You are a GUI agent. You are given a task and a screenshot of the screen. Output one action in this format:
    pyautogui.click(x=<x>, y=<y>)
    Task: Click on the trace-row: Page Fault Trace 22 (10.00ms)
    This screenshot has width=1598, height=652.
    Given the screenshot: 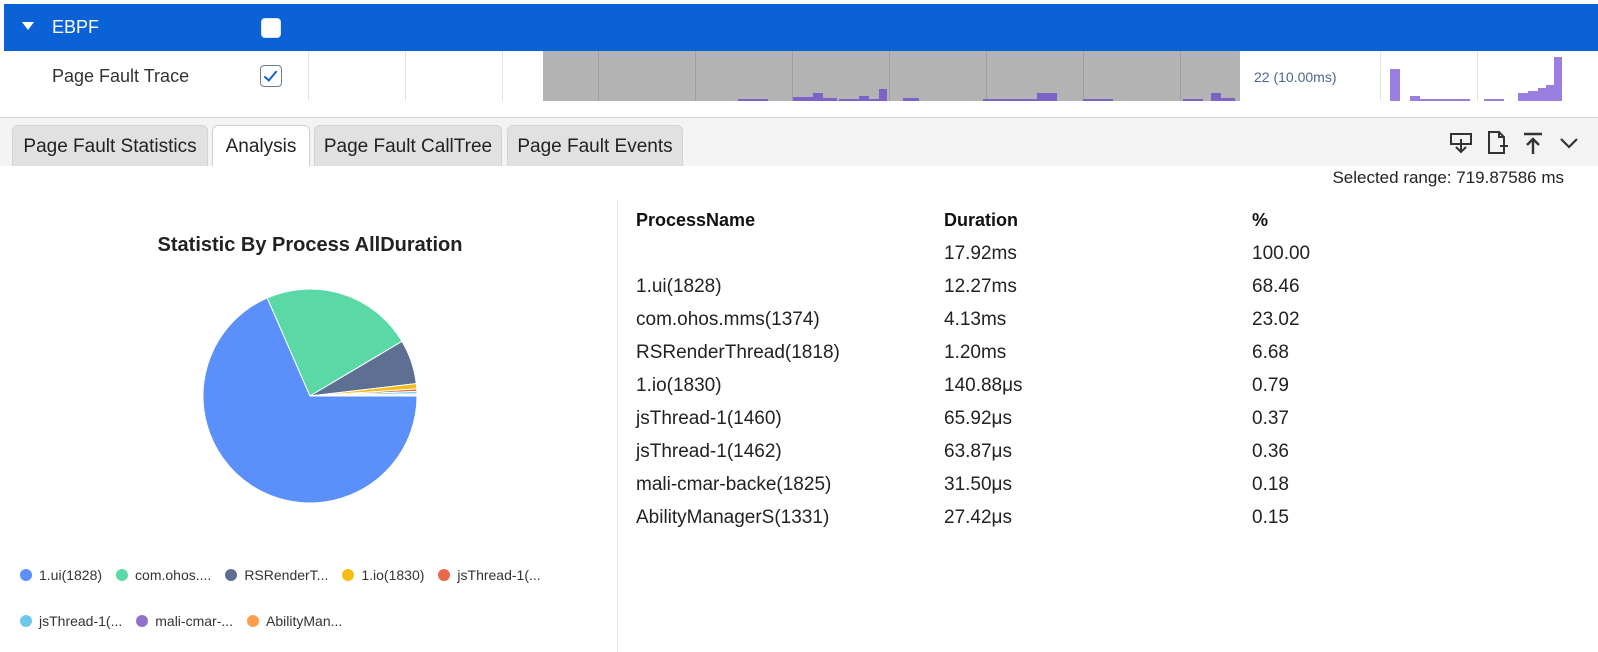 What is the action you would take?
    pyautogui.click(x=801, y=76)
    